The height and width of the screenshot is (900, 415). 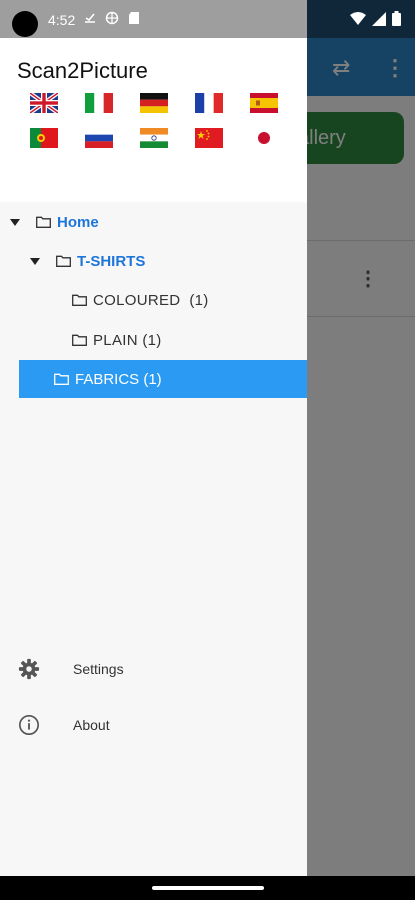 I want to click on tree-label-plain: PLAIN (1), so click(x=127, y=340).